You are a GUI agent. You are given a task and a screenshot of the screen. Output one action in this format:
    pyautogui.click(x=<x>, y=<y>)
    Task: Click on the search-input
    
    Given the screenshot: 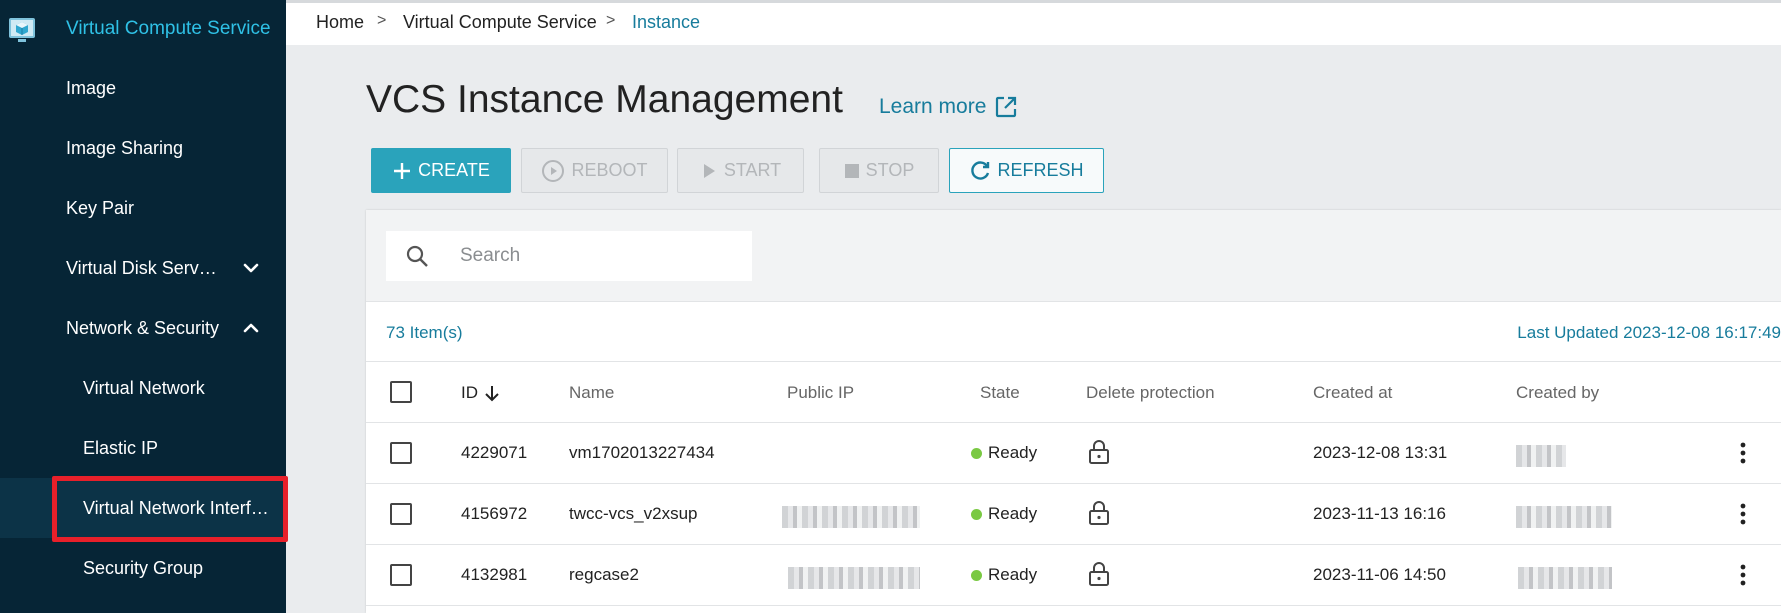 What is the action you would take?
    pyautogui.click(x=600, y=256)
    